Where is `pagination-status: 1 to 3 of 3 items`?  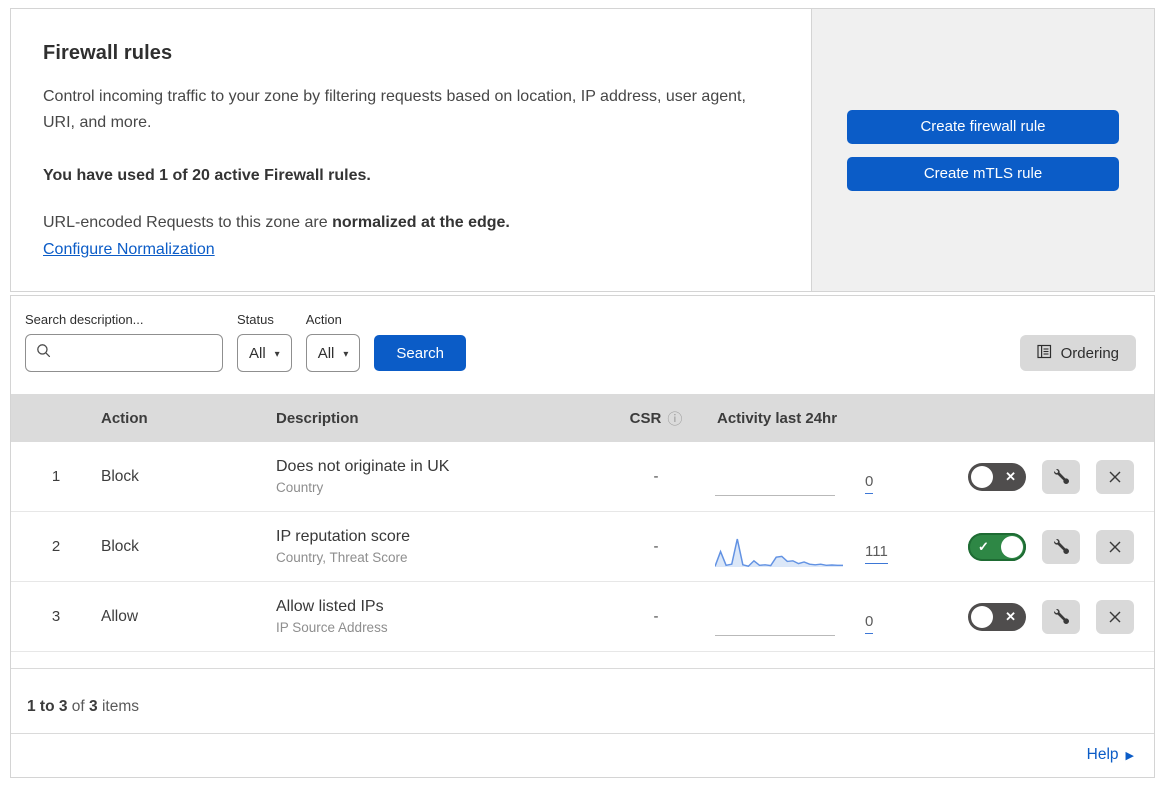 pagination-status: 1 to 3 of 3 items is located at coordinates (582, 701).